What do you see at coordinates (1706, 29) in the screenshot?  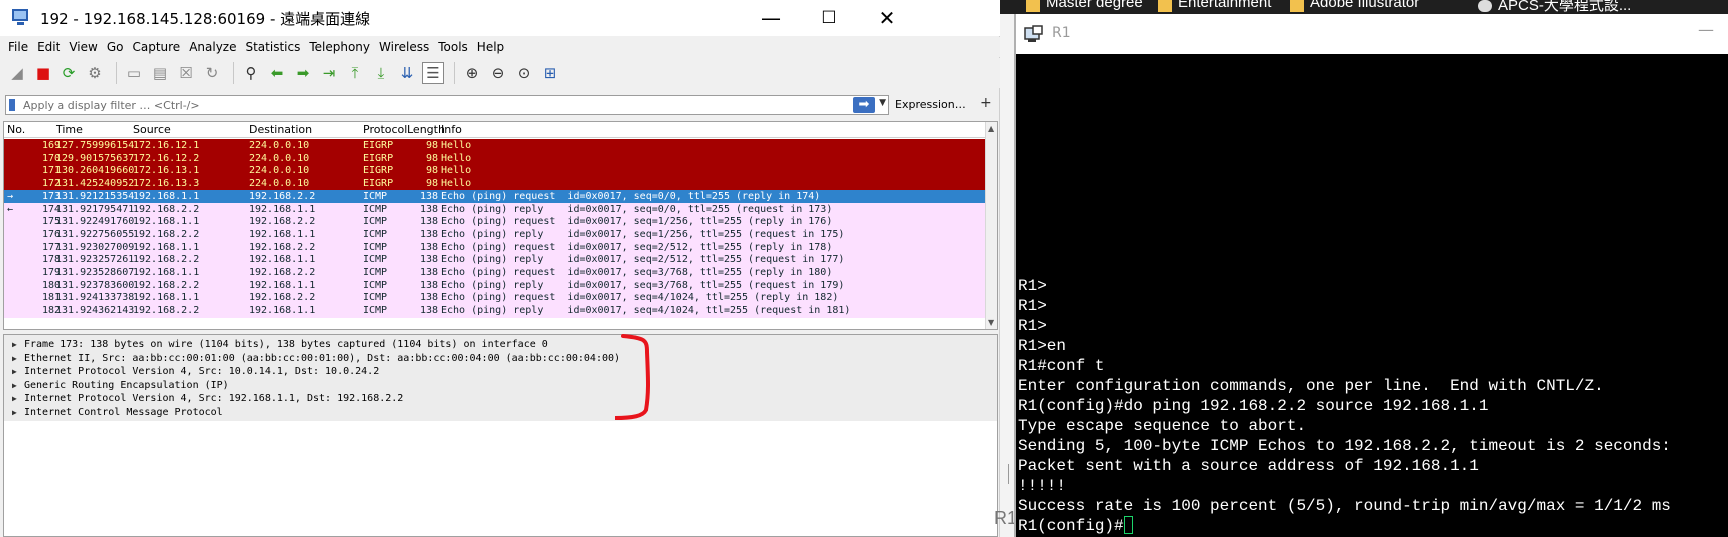 I see `r1-minimize-button: —` at bounding box center [1706, 29].